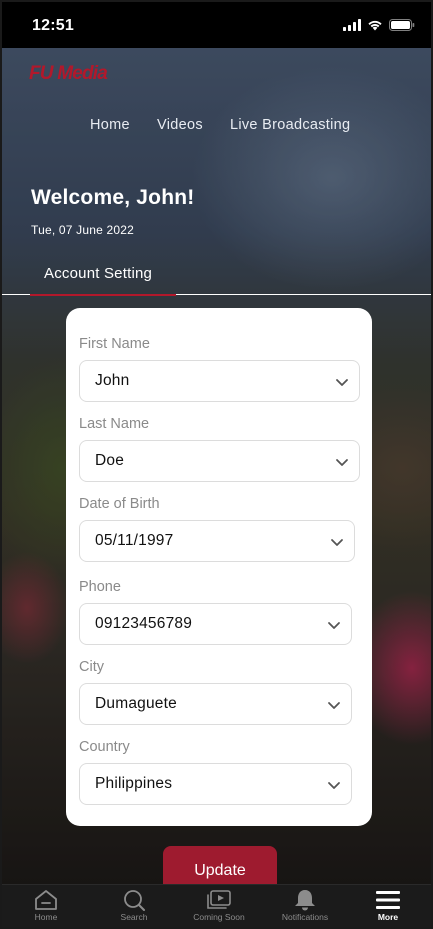 This screenshot has width=433, height=929. What do you see at coordinates (219, 381) in the screenshot?
I see `first-name-field: John` at bounding box center [219, 381].